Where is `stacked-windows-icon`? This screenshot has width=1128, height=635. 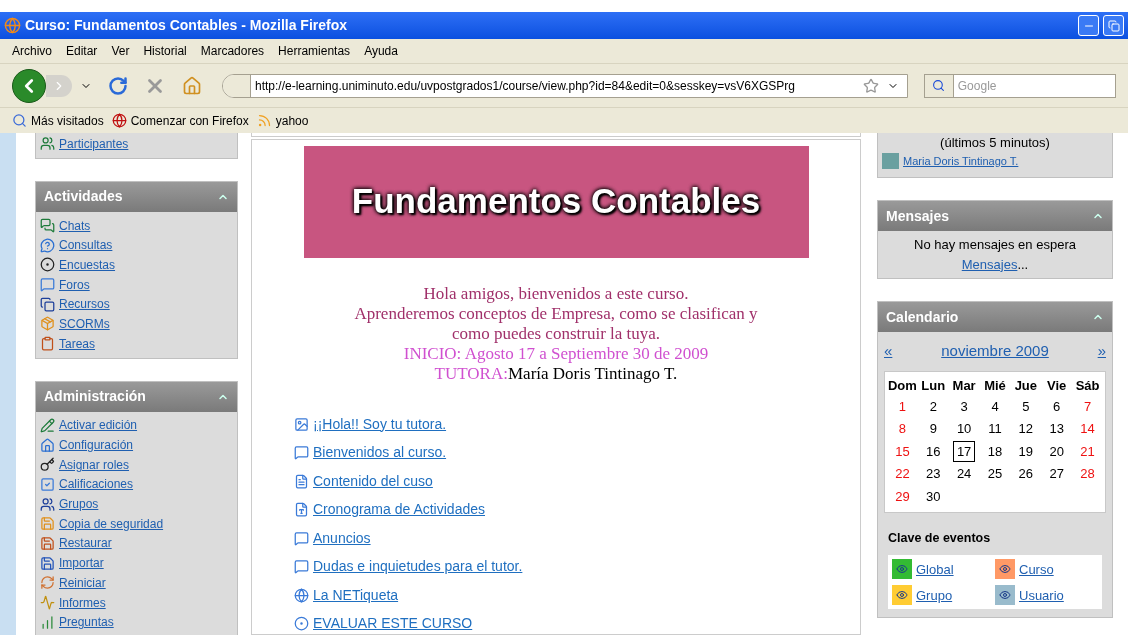
stacked-windows-icon is located at coordinates (47, 304).